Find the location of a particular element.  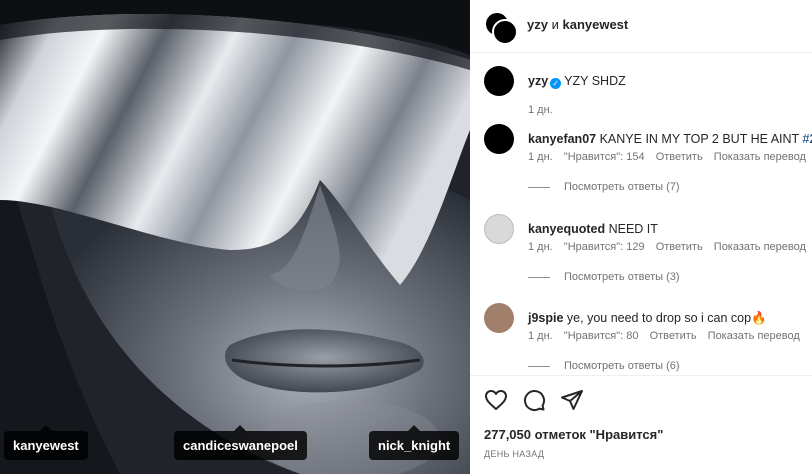

caption-text: yzy ✓ YZY SHDZ is located at coordinates (577, 81).